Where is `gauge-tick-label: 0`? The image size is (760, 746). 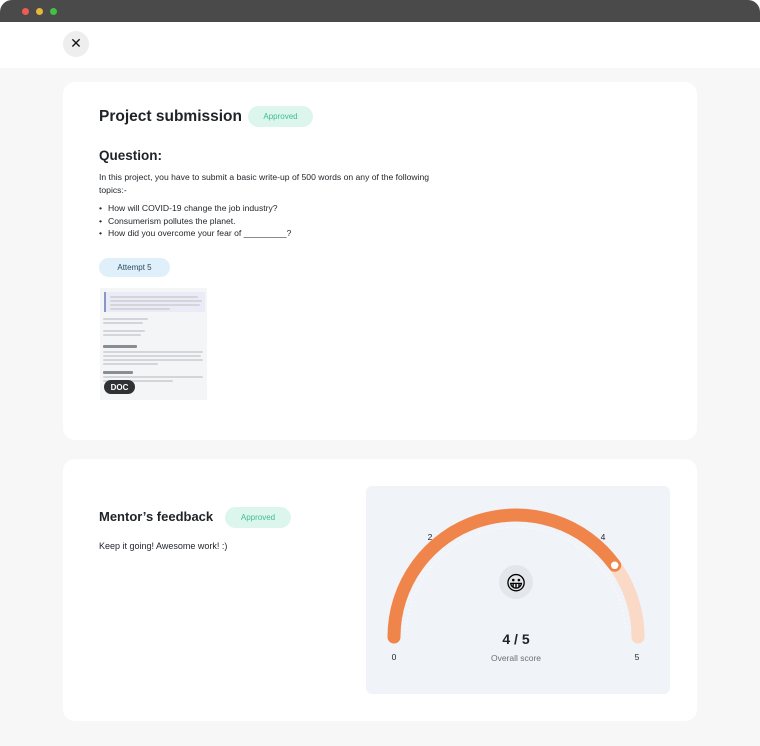
gauge-tick-label: 0 is located at coordinates (394, 657).